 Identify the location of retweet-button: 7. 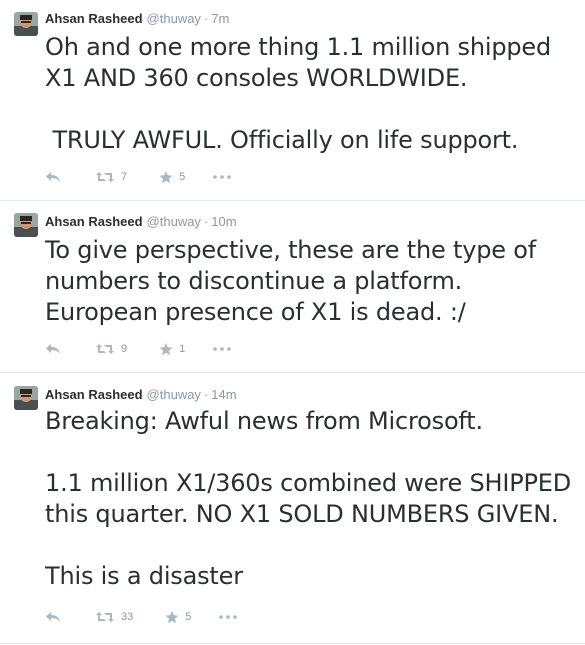
(111, 177).